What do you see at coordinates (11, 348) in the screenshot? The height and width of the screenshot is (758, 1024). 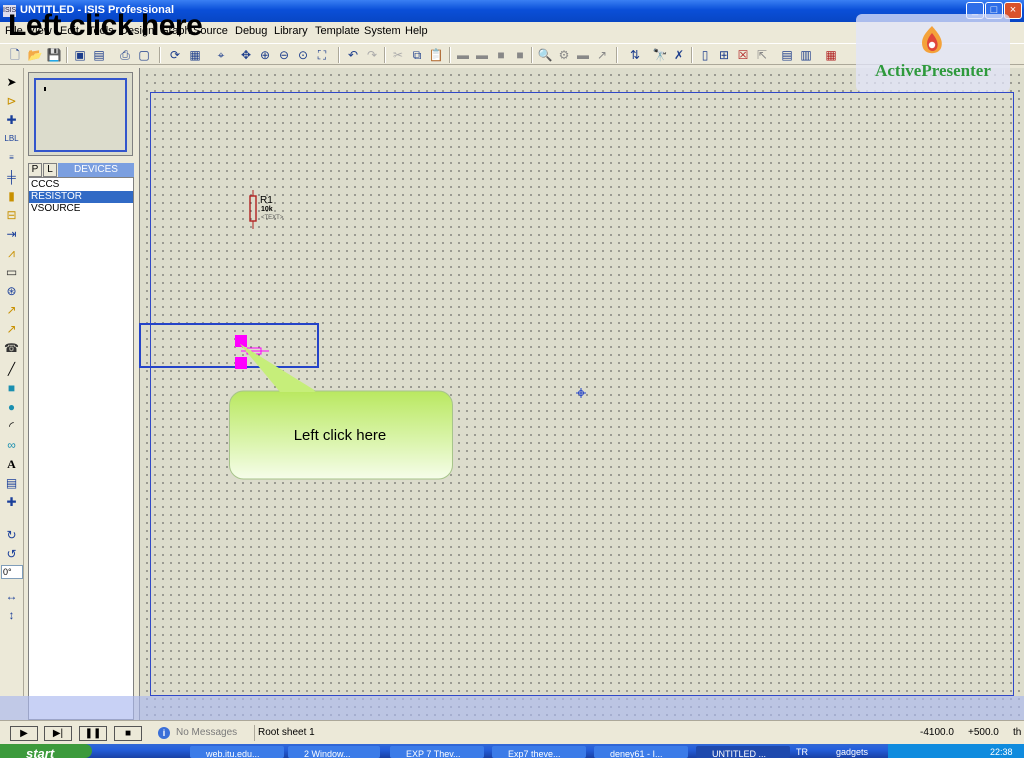 I see `virtual-instrument-icon: ☎` at bounding box center [11, 348].